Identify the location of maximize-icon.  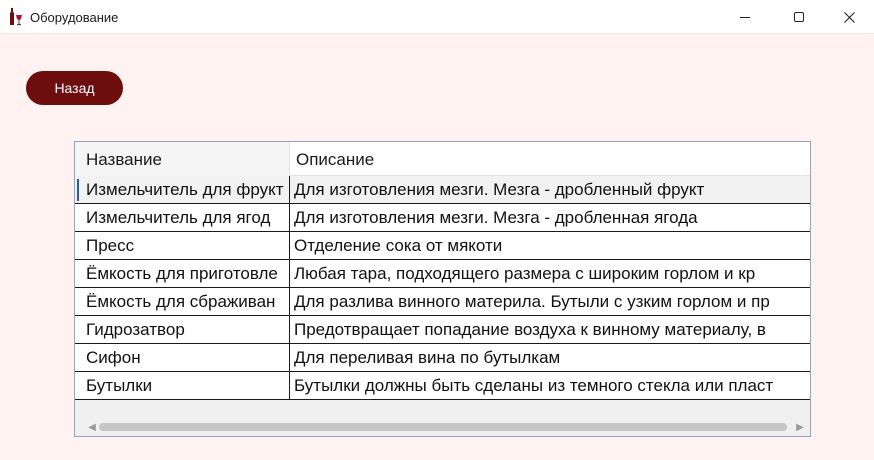
(799, 17).